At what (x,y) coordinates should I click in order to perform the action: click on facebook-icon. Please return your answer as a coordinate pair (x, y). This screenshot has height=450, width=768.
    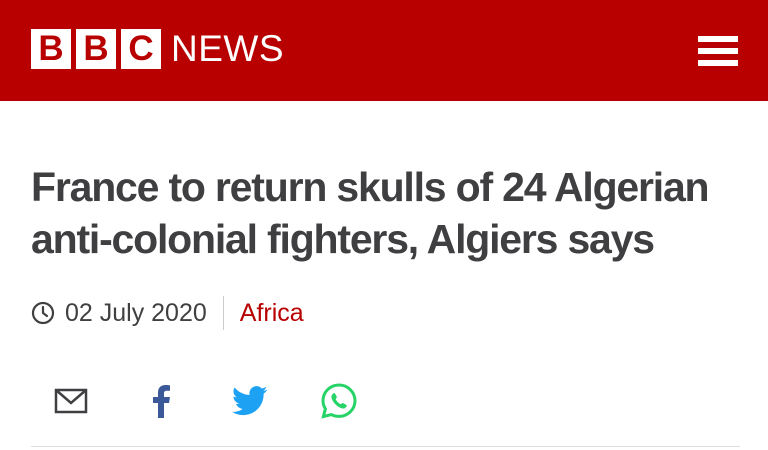
    Looking at the image, I should click on (161, 401).